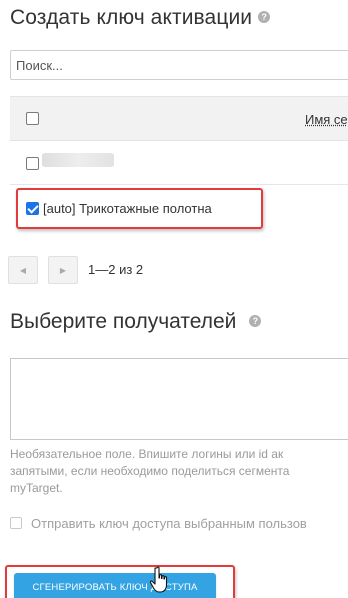  What do you see at coordinates (32, 163) in the screenshot?
I see `row-checkbox` at bounding box center [32, 163].